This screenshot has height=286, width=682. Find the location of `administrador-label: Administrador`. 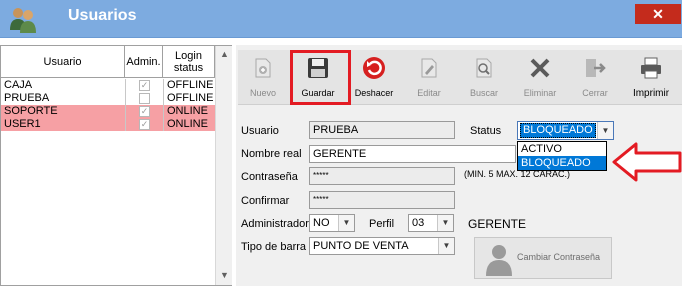

administrador-label: Administrador is located at coordinates (275, 224).